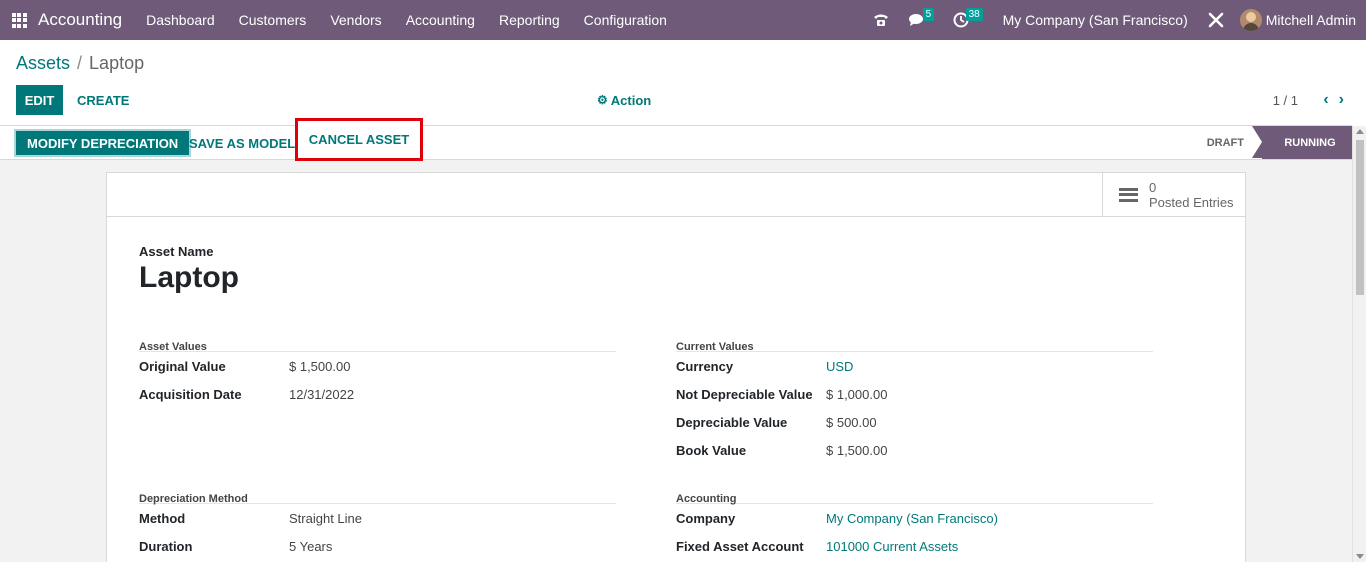 This screenshot has width=1366, height=562. I want to click on company-link: My Company (San Francisco), so click(912, 518).